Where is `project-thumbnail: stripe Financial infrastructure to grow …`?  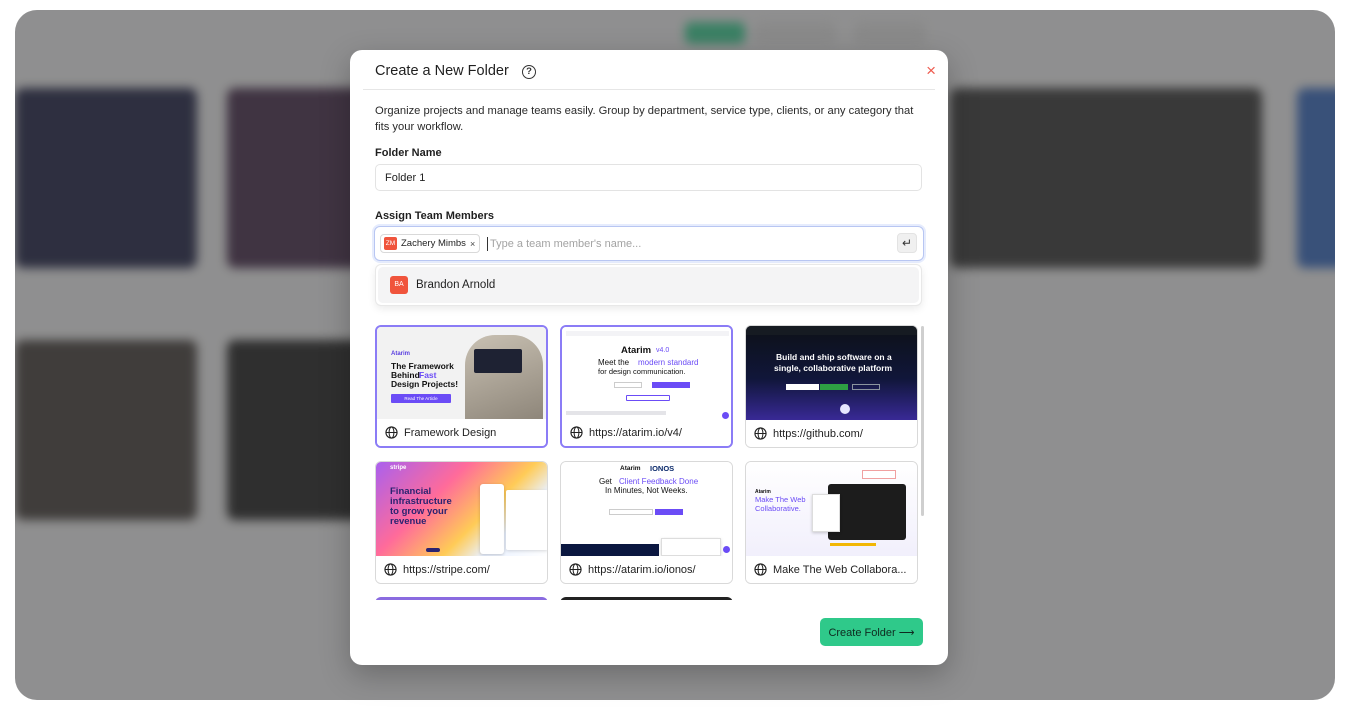
project-thumbnail: stripe Financial infrastructure to grow … is located at coordinates (461, 510).